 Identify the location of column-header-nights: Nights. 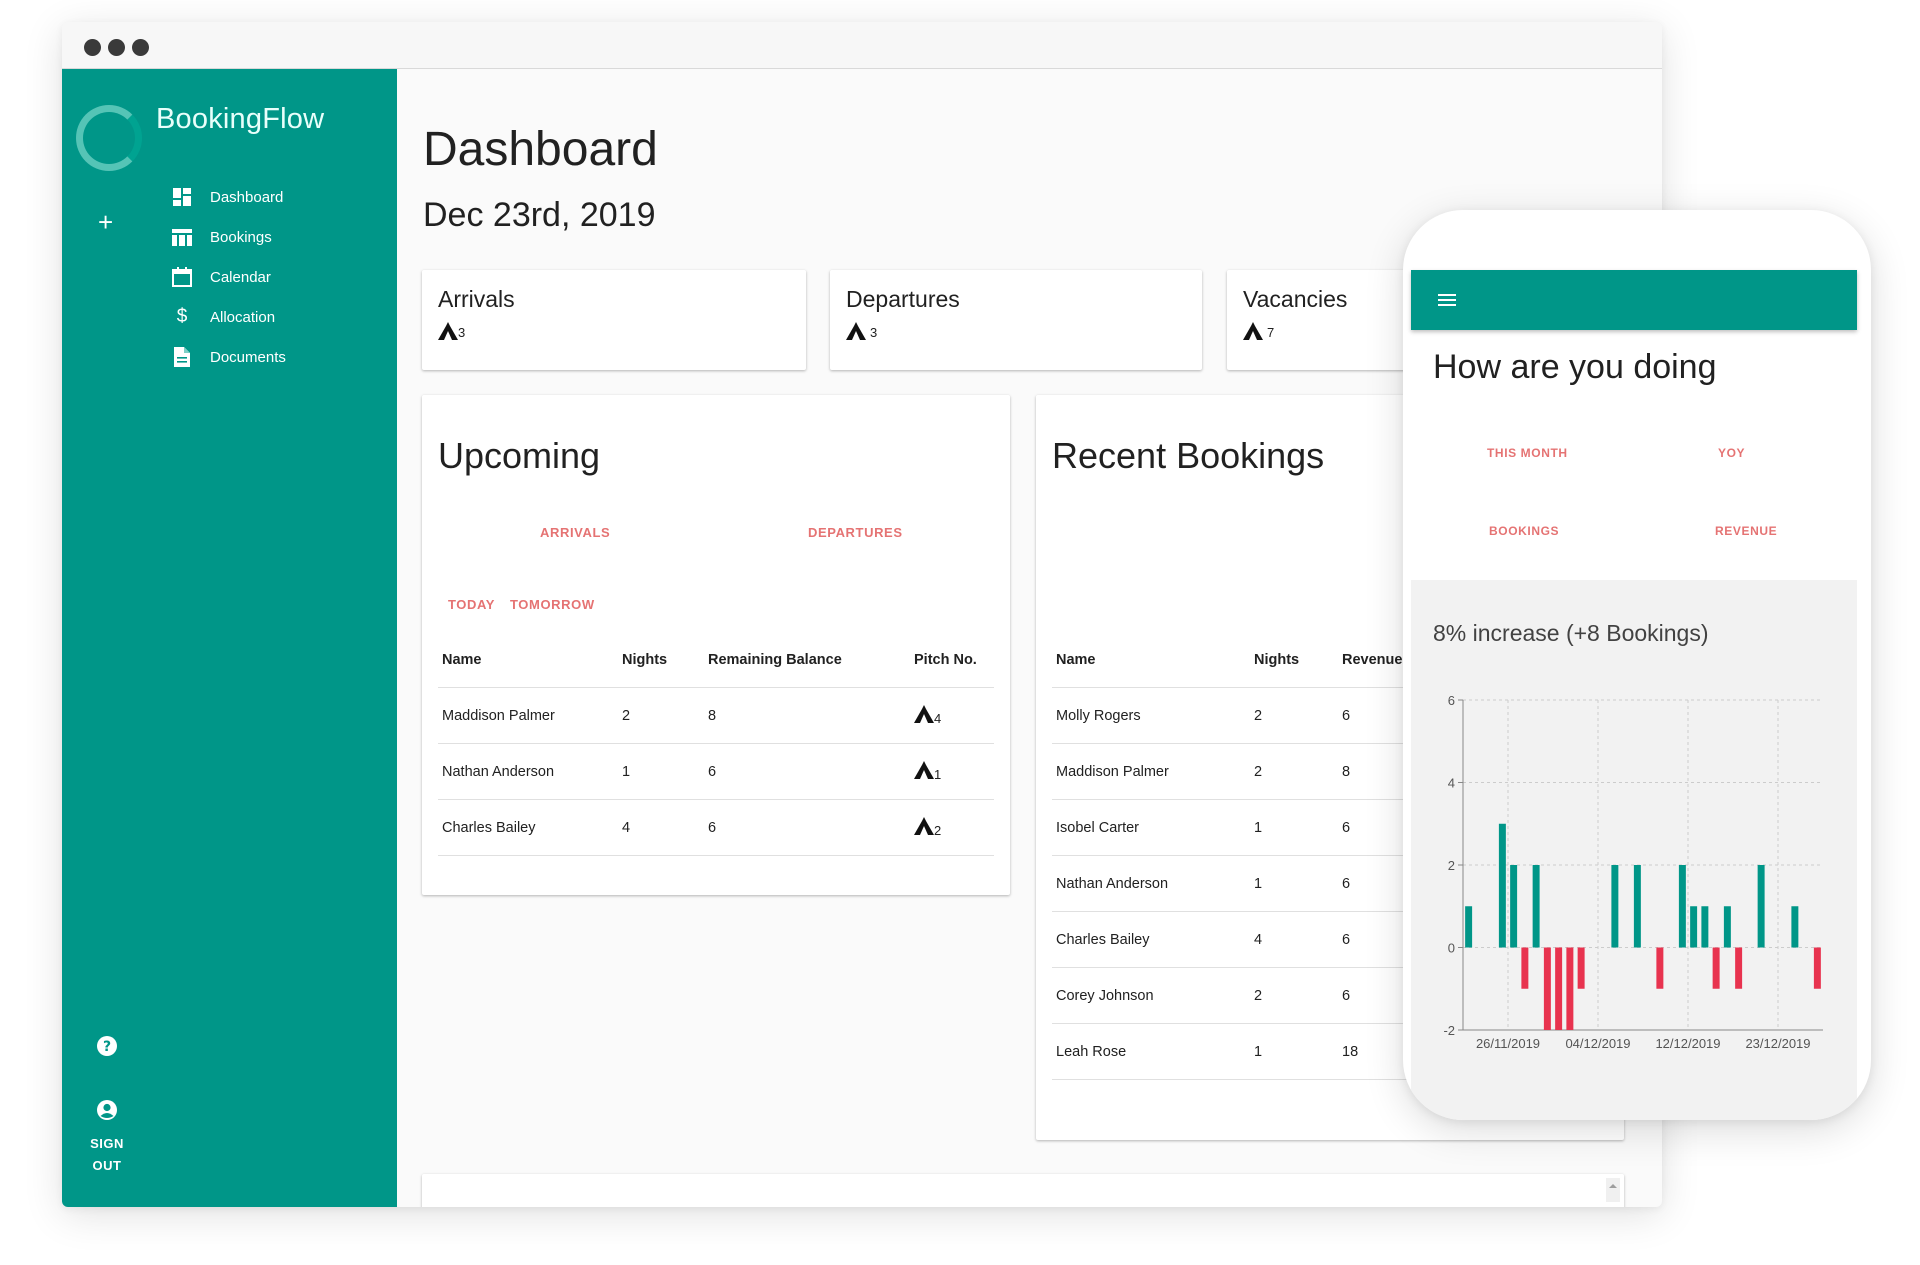
(661, 660).